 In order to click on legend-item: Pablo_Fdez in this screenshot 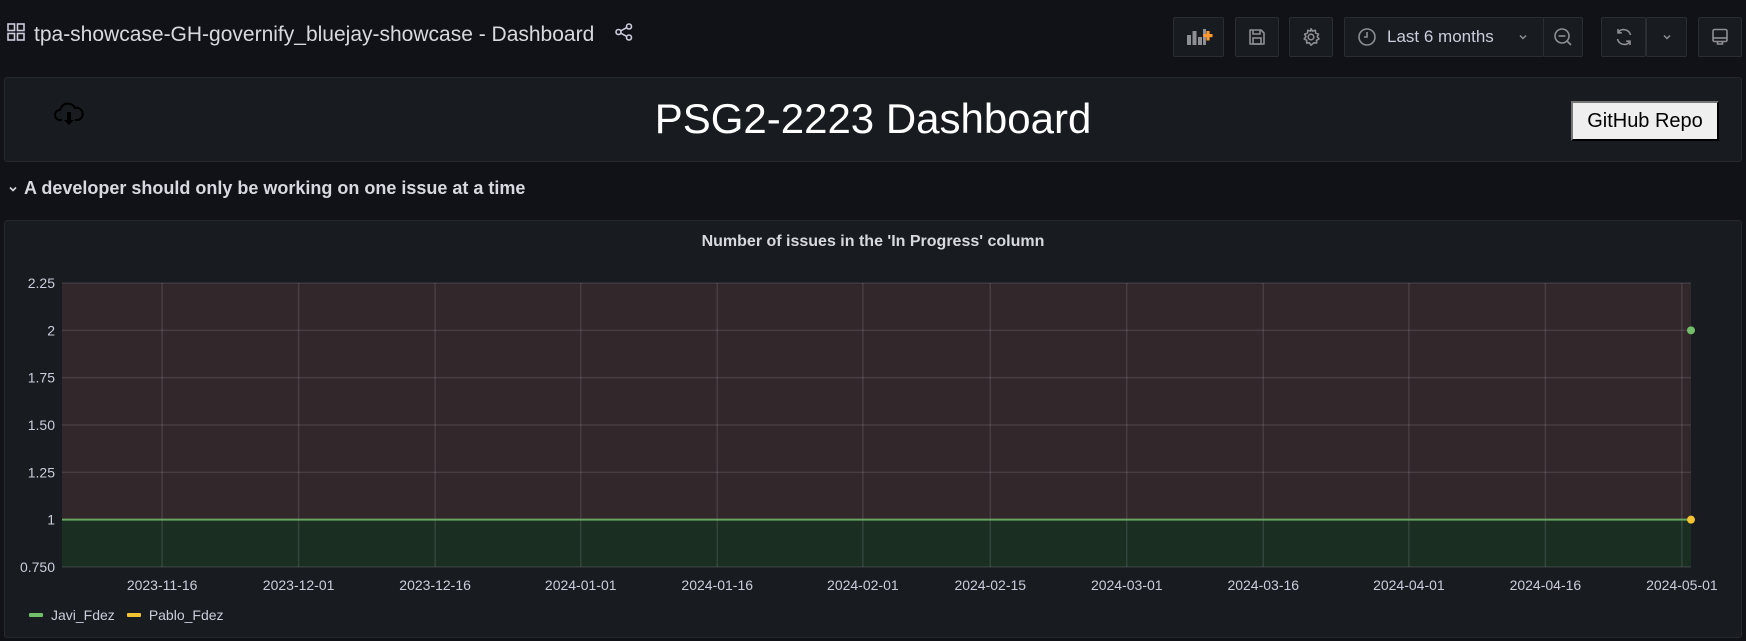, I will do `click(175, 615)`.